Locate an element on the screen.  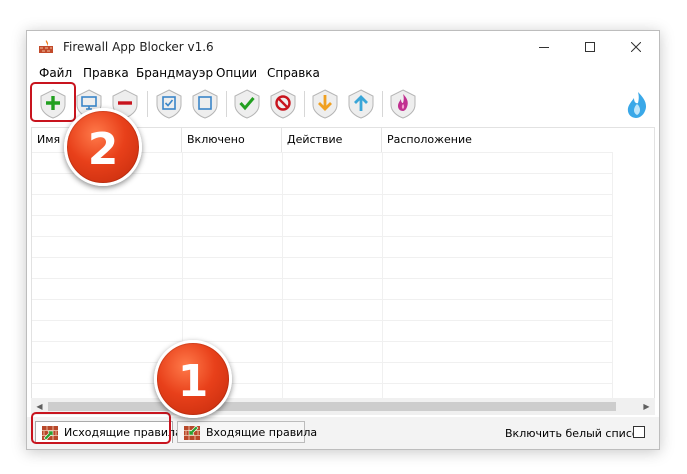
minimize-icon is located at coordinates (544, 47).